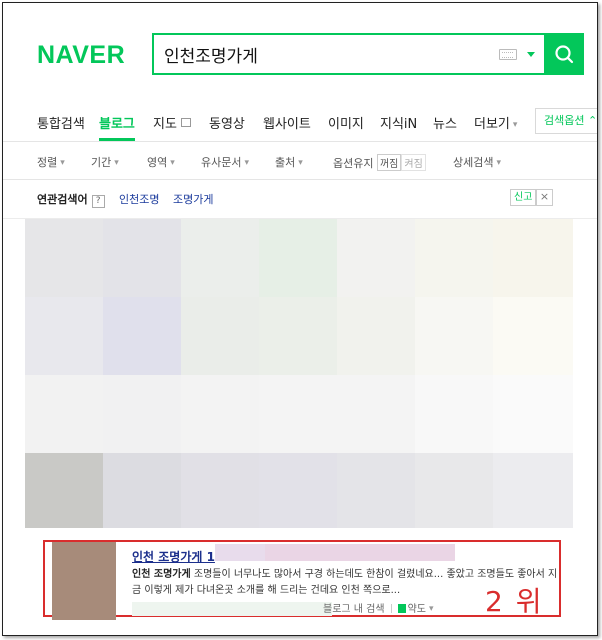  What do you see at coordinates (514, 601) in the screenshot?
I see `rank-annotation: 2 위` at bounding box center [514, 601].